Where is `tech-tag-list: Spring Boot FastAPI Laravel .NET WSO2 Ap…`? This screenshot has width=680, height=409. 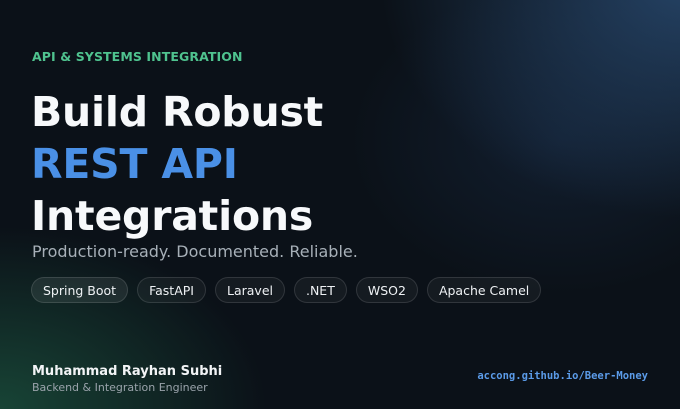
tech-tag-list: Spring Boot FastAPI Laravel .NET WSO2 Ap… is located at coordinates (286, 290).